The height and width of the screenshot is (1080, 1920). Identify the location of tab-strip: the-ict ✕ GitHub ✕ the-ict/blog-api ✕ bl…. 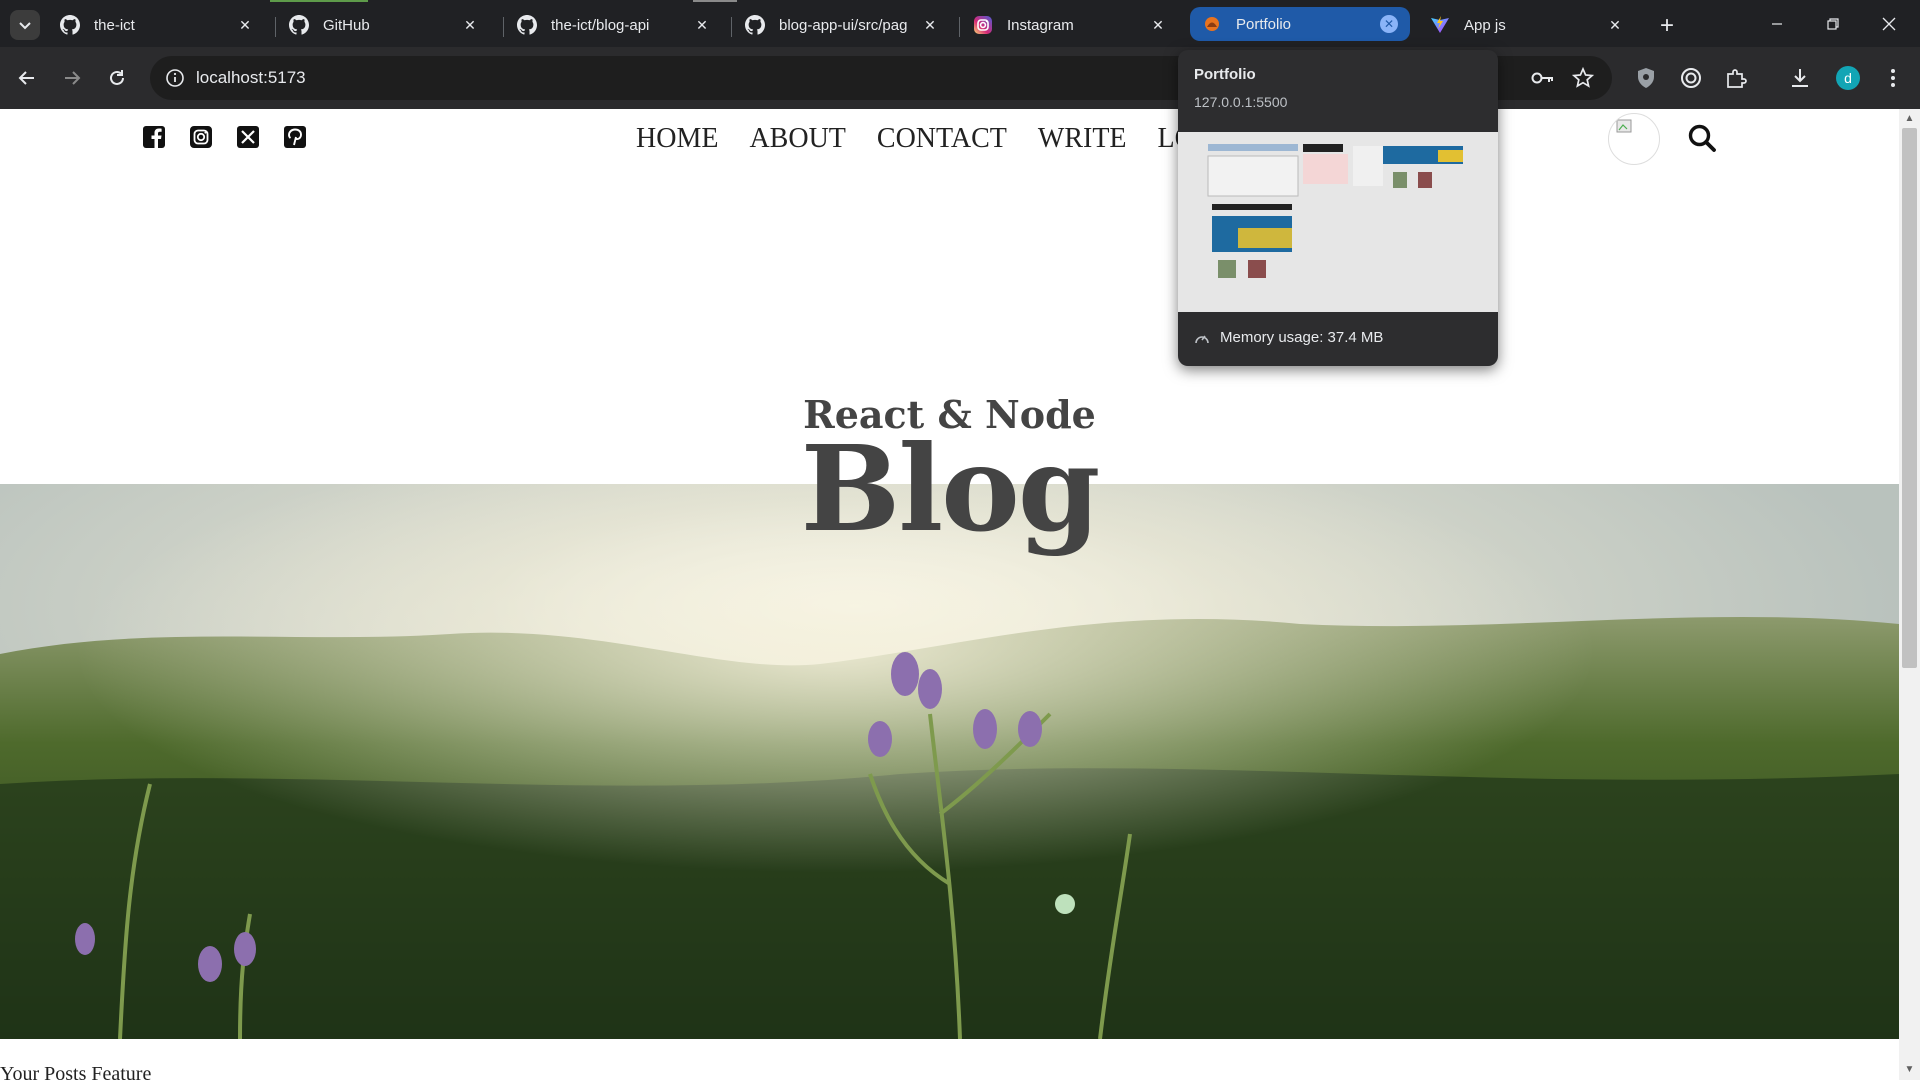
(960, 23).